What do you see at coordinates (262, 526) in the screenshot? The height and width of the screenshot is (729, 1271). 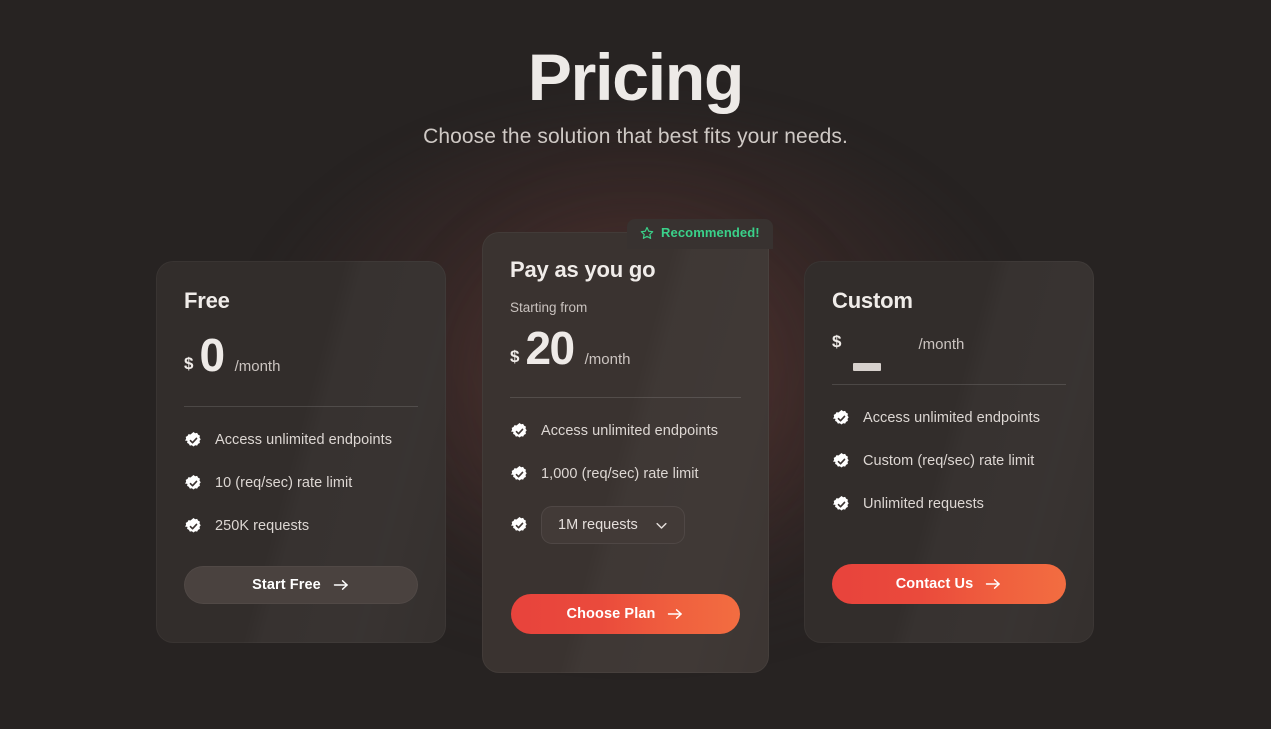 I see `feature-label: 250K requests` at bounding box center [262, 526].